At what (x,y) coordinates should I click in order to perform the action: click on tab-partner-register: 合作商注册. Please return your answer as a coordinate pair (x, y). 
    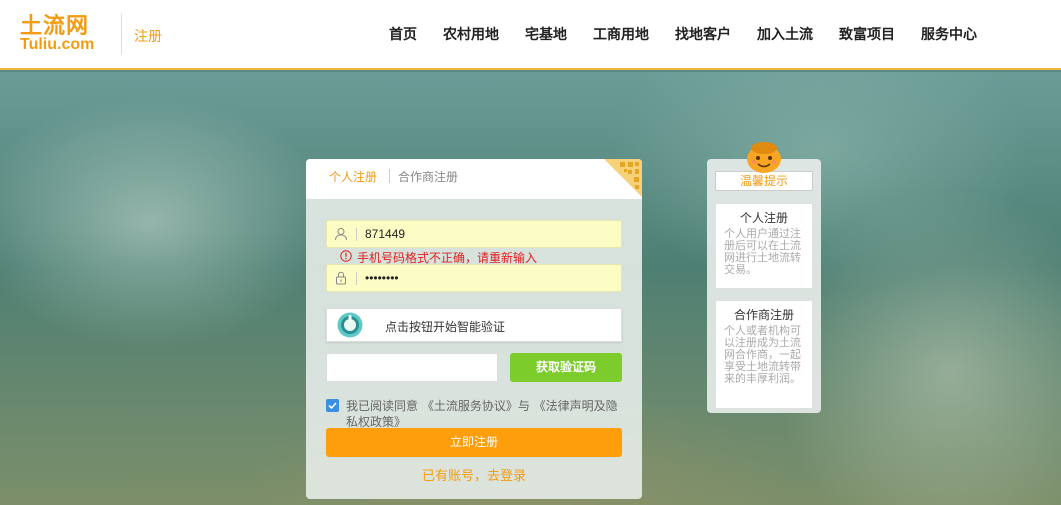
    Looking at the image, I should click on (428, 176).